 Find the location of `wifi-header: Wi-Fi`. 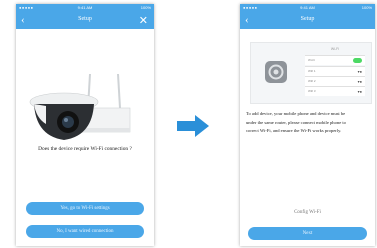

wifi-header: Wi-Fi is located at coordinates (335, 49).